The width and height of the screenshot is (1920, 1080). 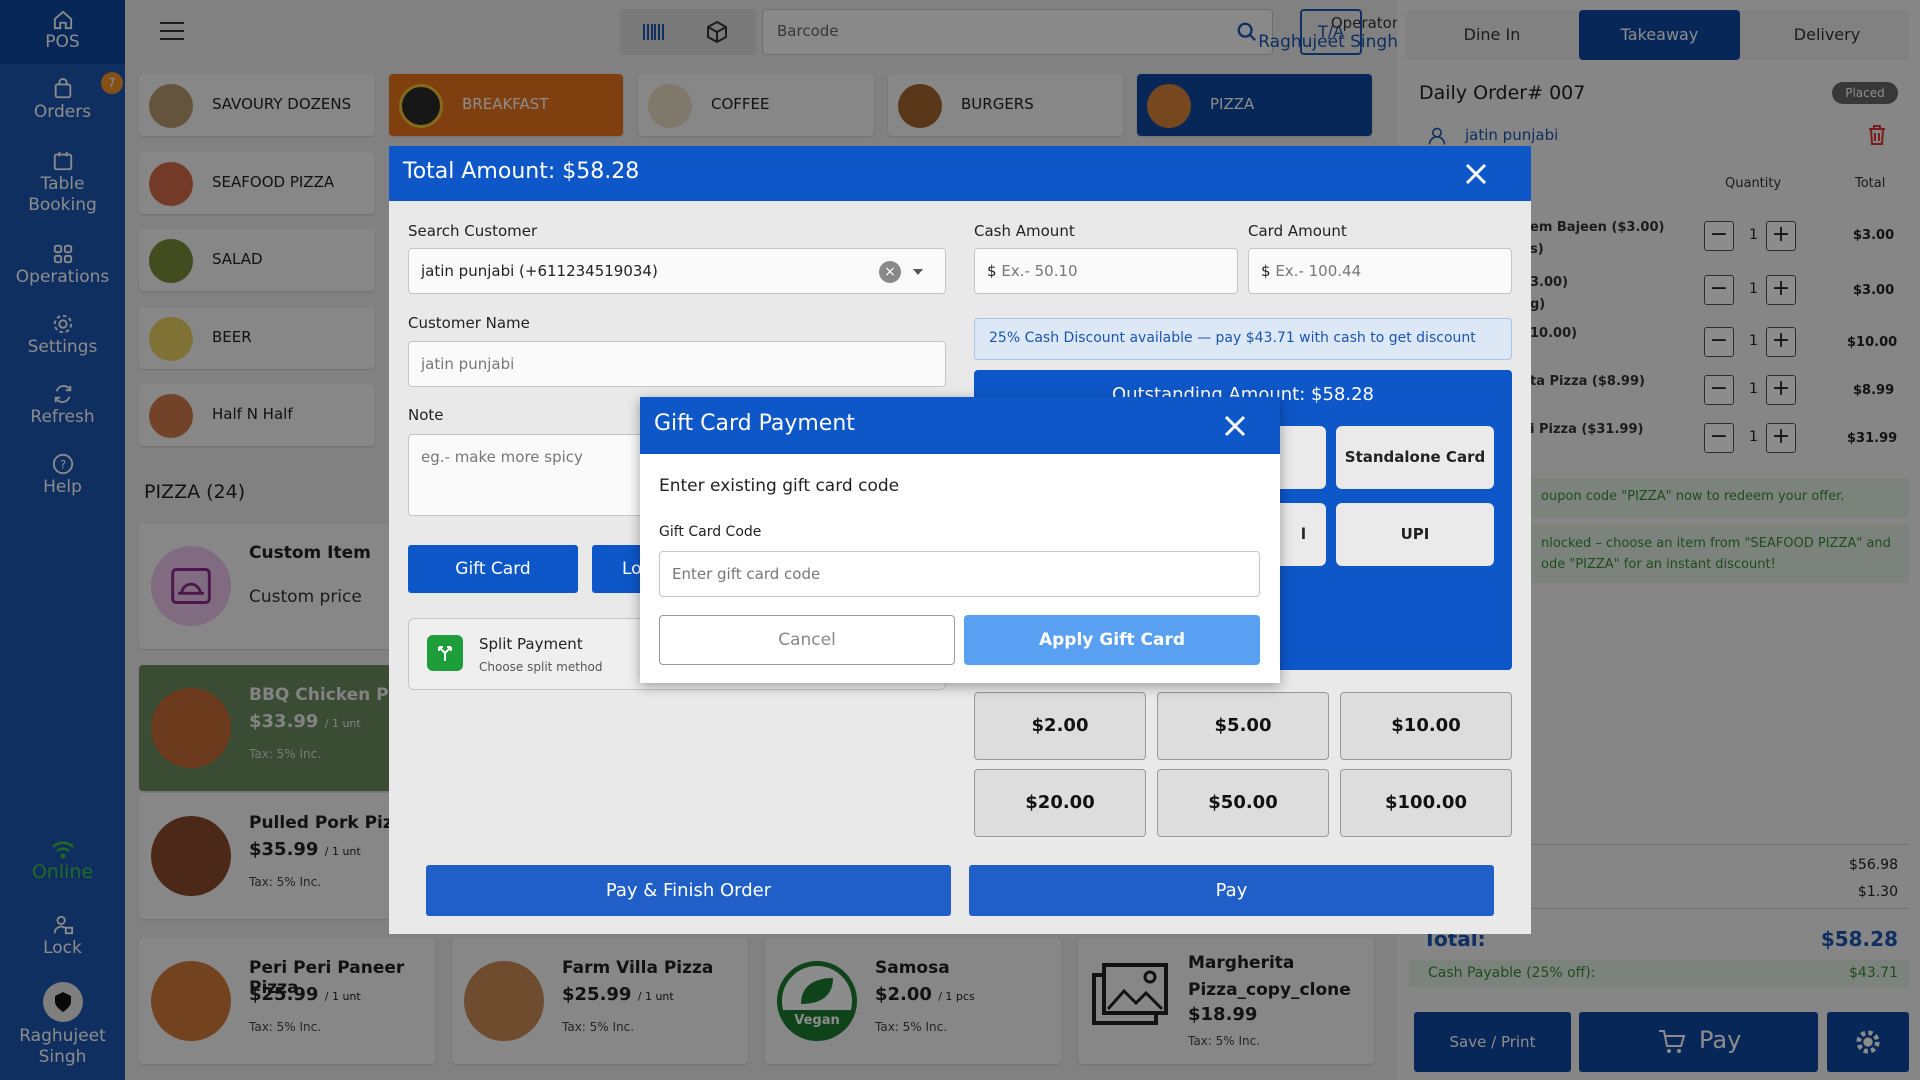 I want to click on split-title: Split Payment, so click(x=531, y=644).